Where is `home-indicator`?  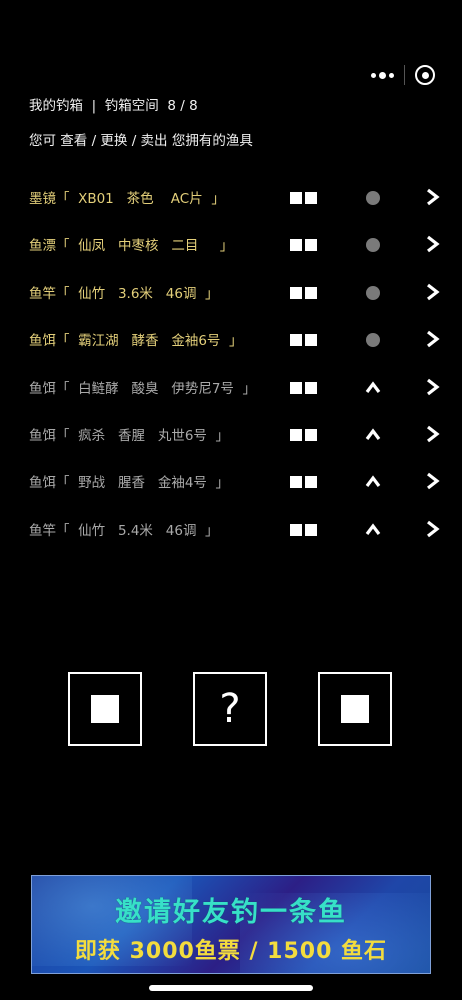
home-indicator is located at coordinates (231, 988).